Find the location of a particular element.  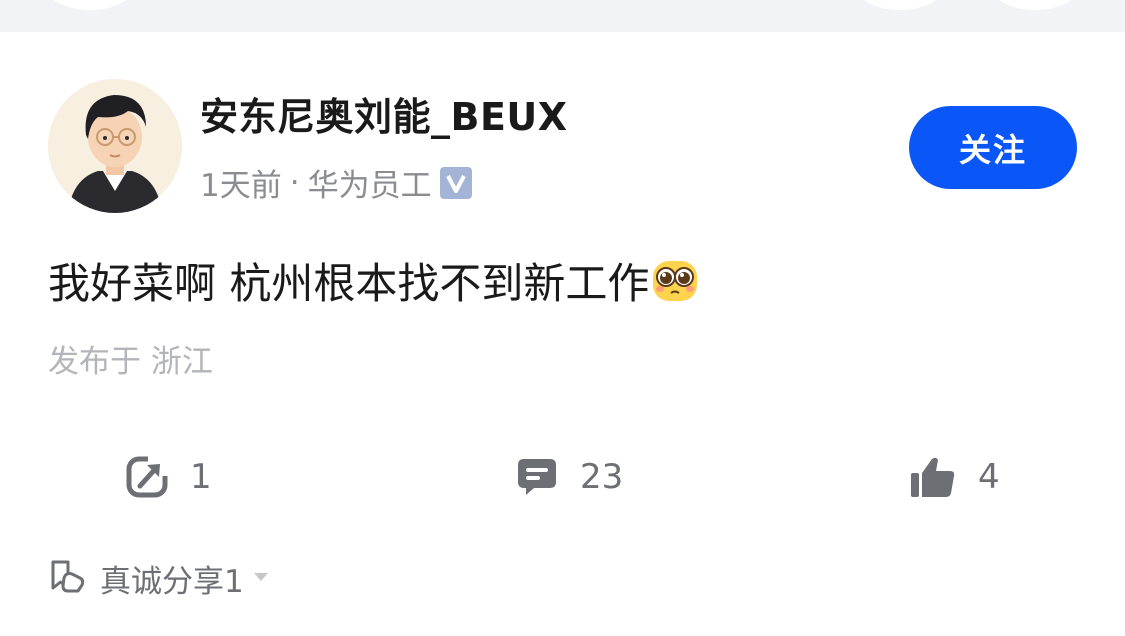

top-circle-left is located at coordinates (90, 5).